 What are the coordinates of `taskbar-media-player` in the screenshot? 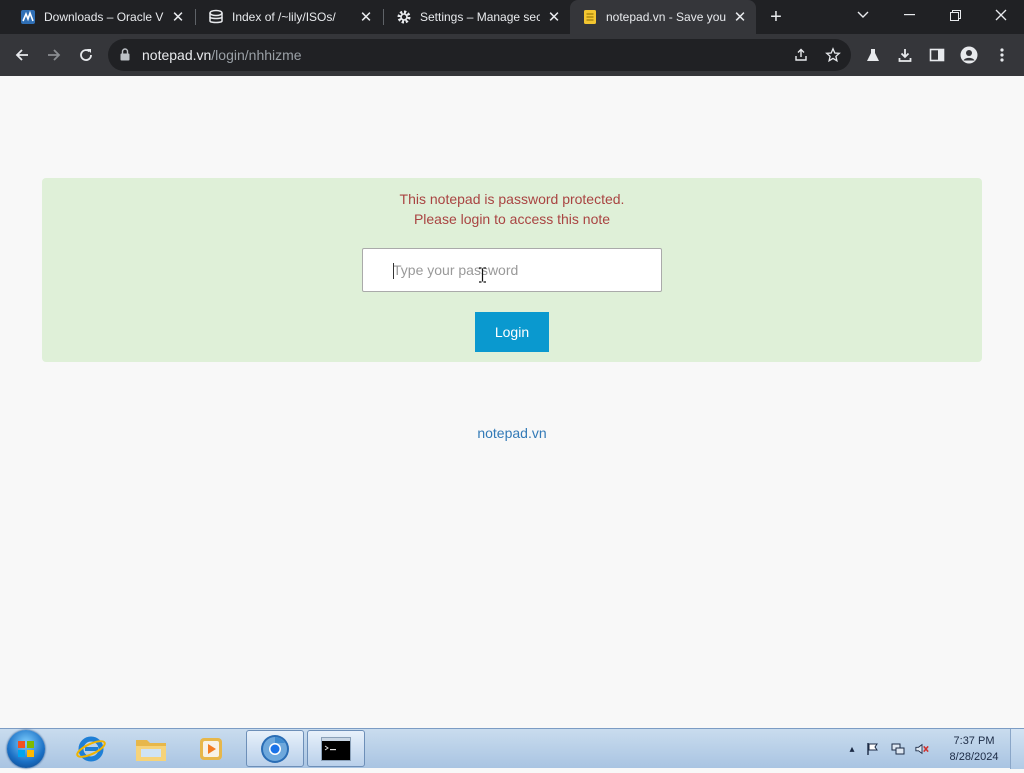 It's located at (211, 748).